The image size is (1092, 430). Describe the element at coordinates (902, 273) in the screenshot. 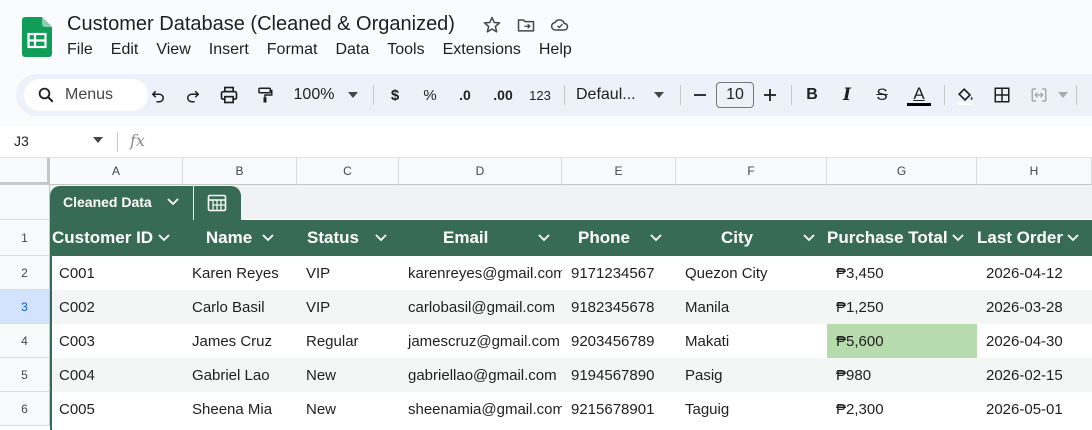

I see `cell-purchase-total: ₱3,450` at that location.